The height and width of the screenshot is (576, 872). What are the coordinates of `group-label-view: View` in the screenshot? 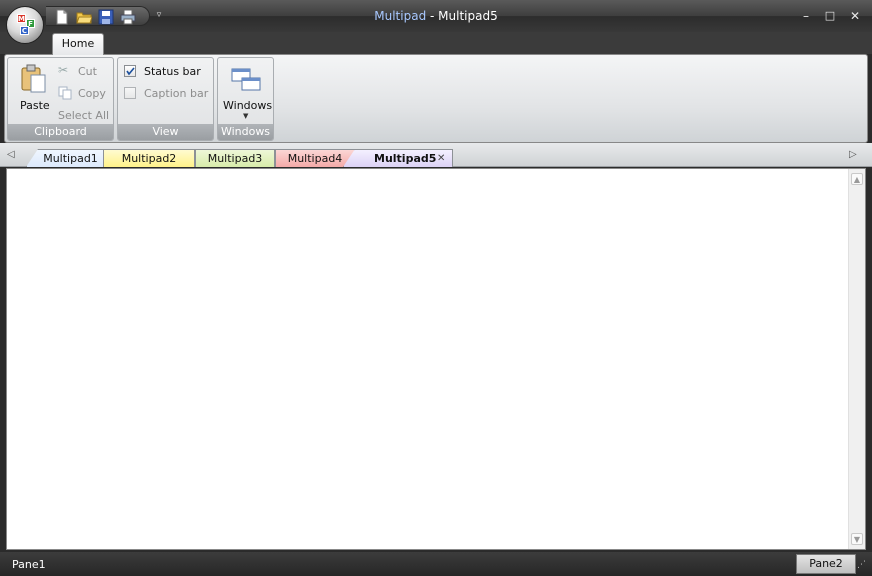 It's located at (165, 132).